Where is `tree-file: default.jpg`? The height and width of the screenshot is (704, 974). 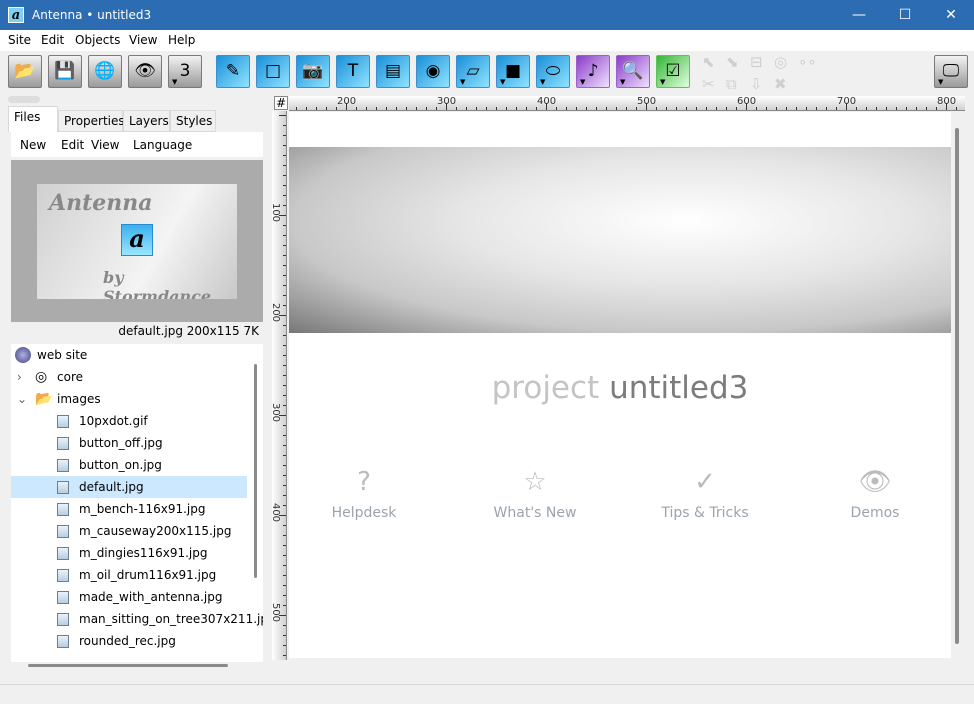
tree-file: default.jpg is located at coordinates (129, 487).